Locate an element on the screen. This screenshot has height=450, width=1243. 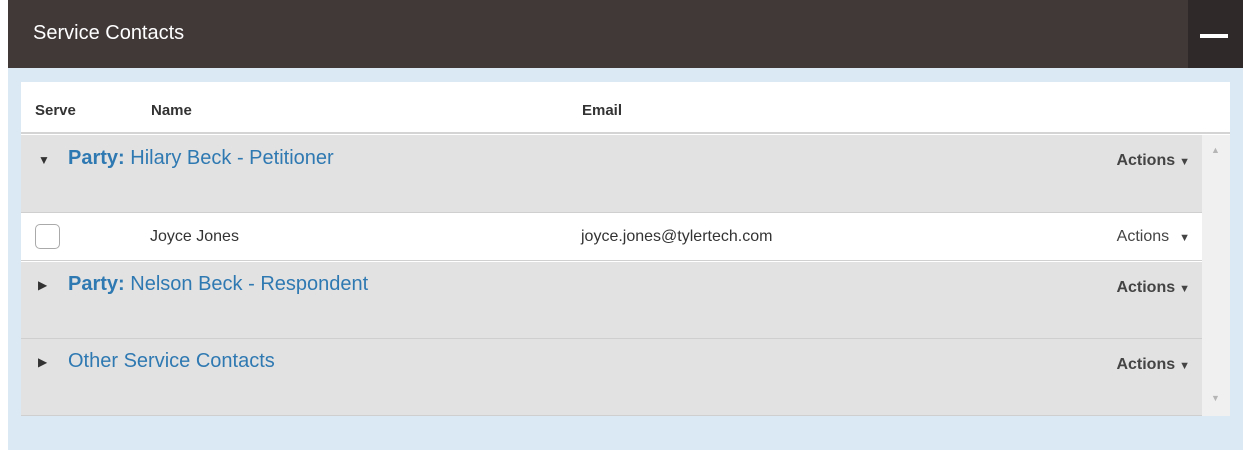
vertical-scrollbar: ▲ ▼ is located at coordinates (1216, 275).